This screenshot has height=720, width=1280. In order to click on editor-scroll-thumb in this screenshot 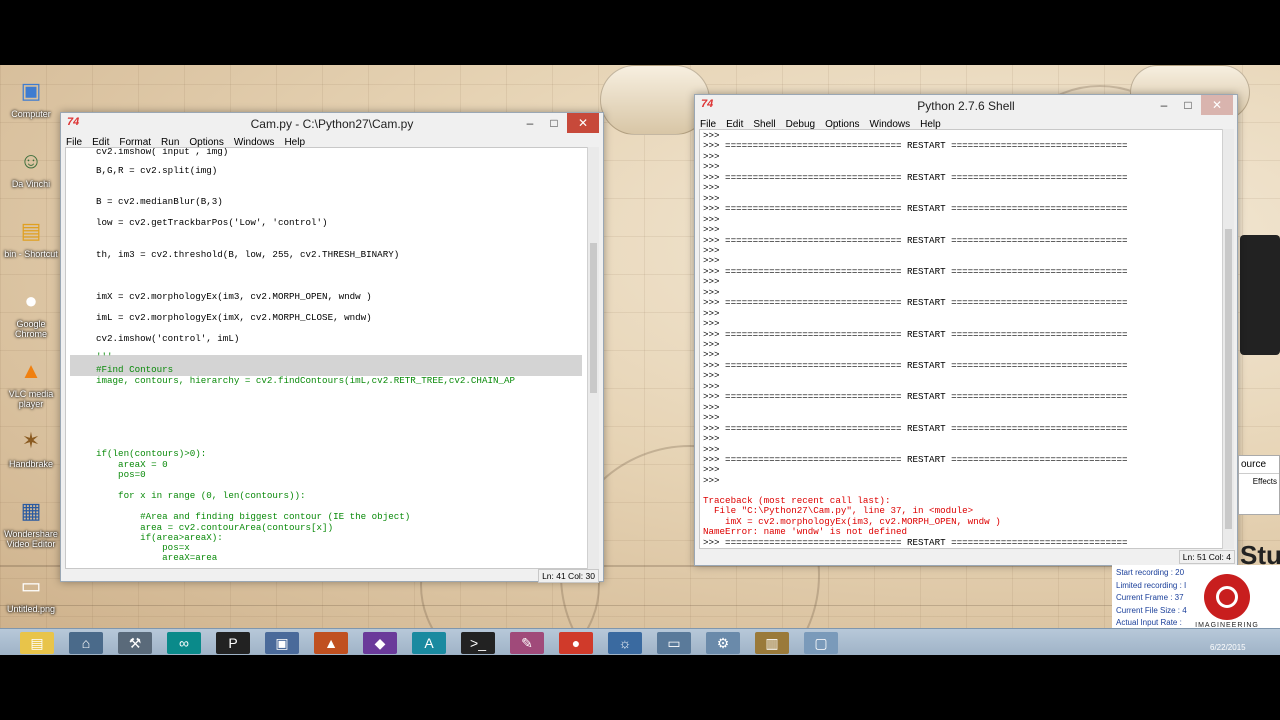, I will do `click(593, 318)`.